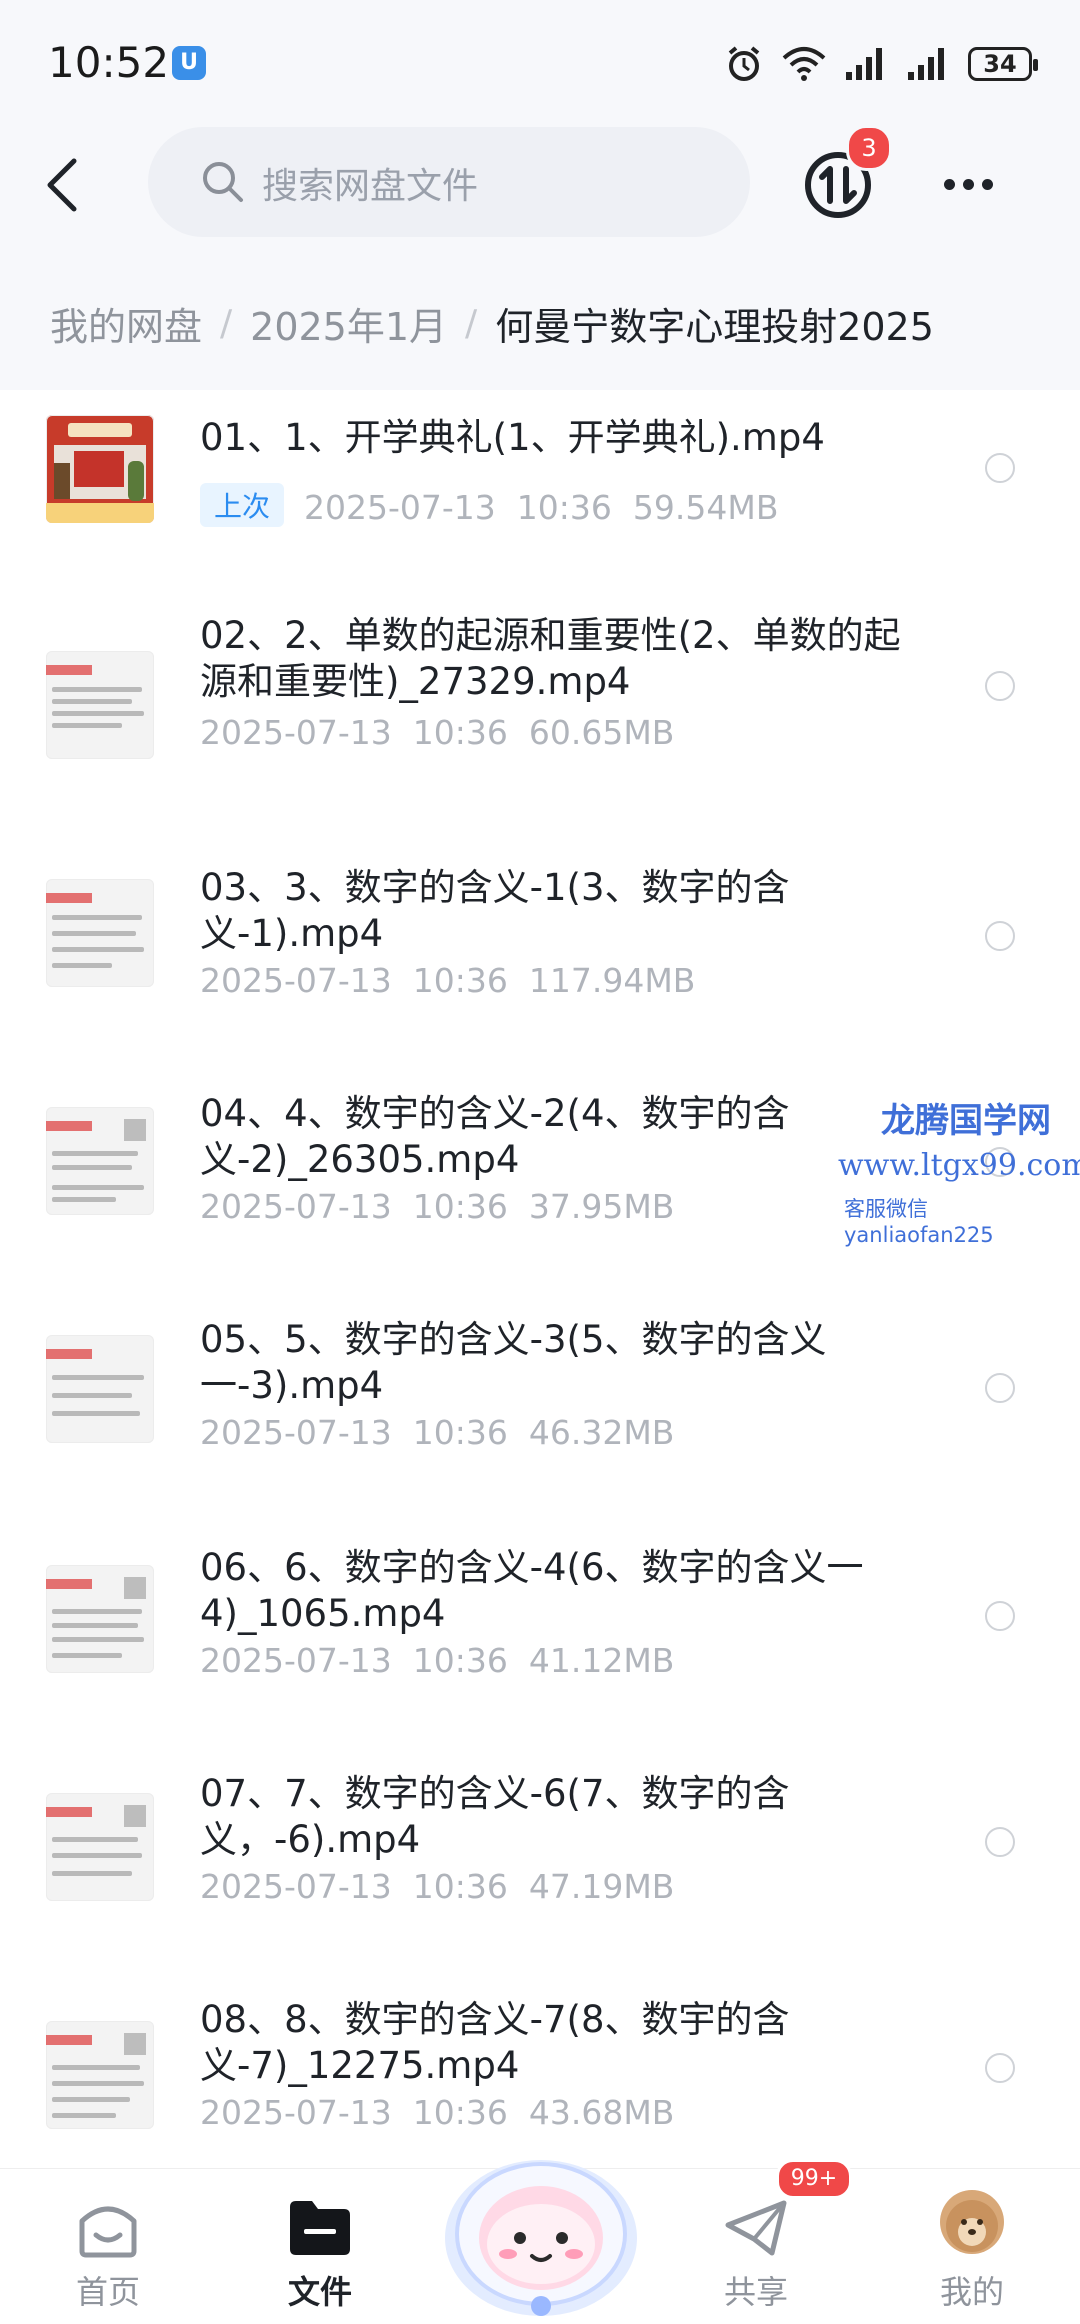  I want to click on transfer-count-badge: 3, so click(869, 148).